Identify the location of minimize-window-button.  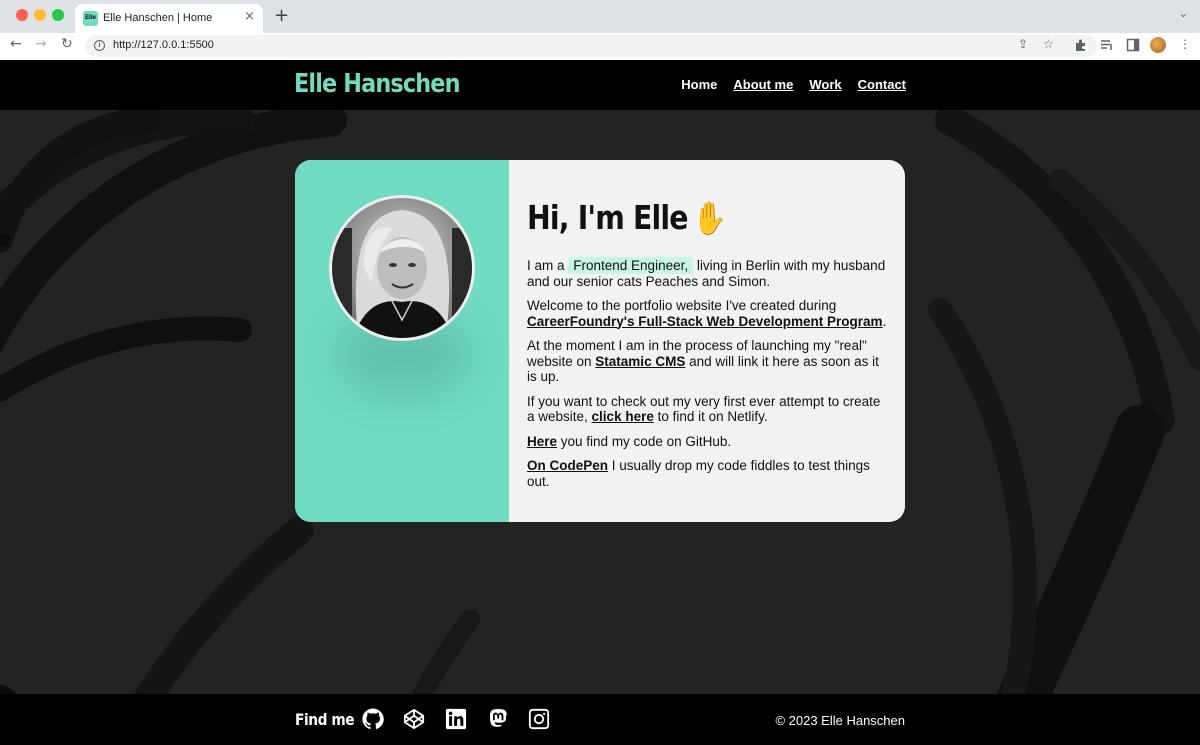
(40, 15).